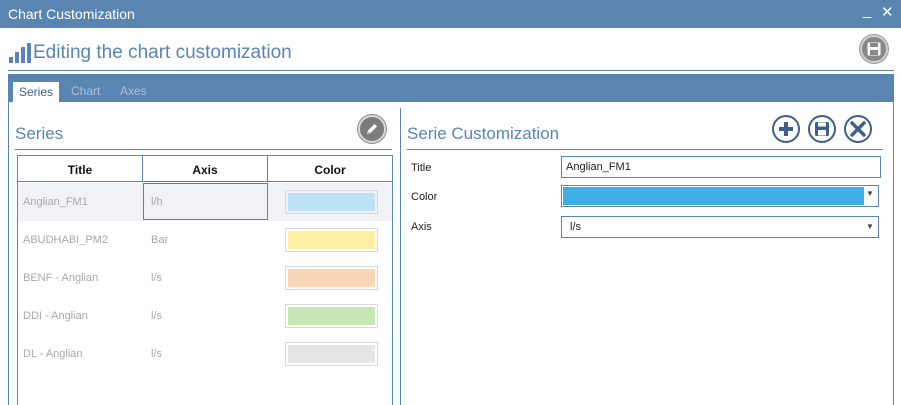 This screenshot has width=901, height=405. I want to click on header-divider, so click(451, 70).